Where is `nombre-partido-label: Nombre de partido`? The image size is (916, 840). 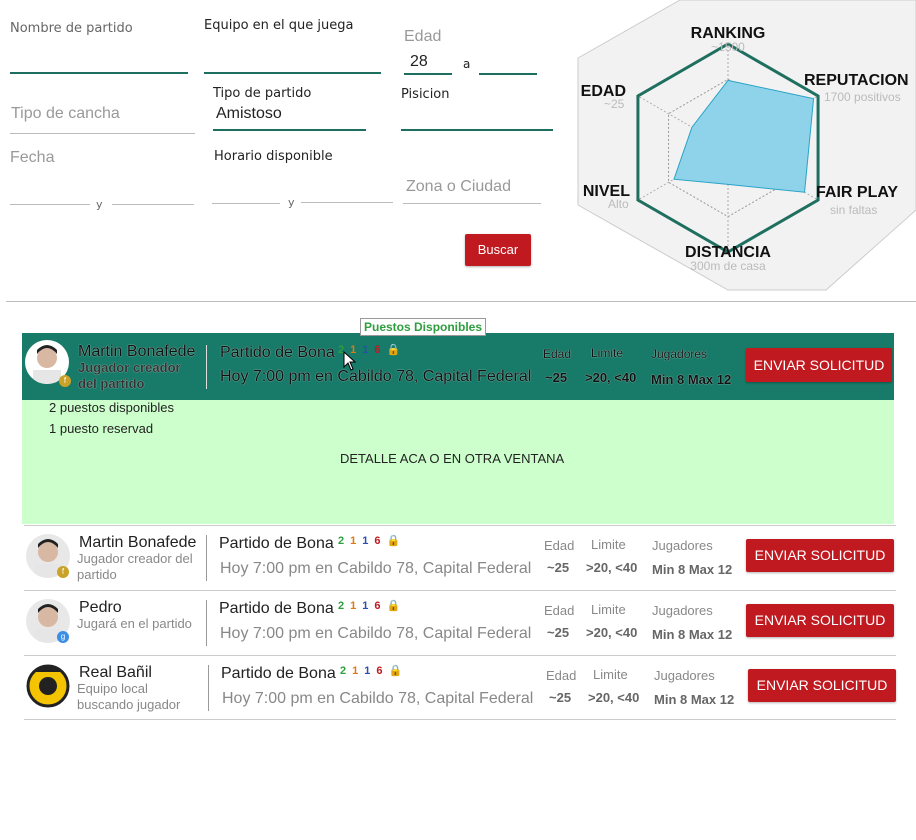
nombre-partido-label: Nombre de partido is located at coordinates (71, 28).